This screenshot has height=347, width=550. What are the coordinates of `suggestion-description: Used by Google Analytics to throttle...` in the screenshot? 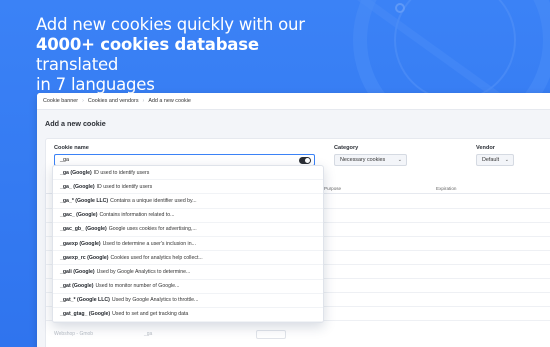 It's located at (155, 300).